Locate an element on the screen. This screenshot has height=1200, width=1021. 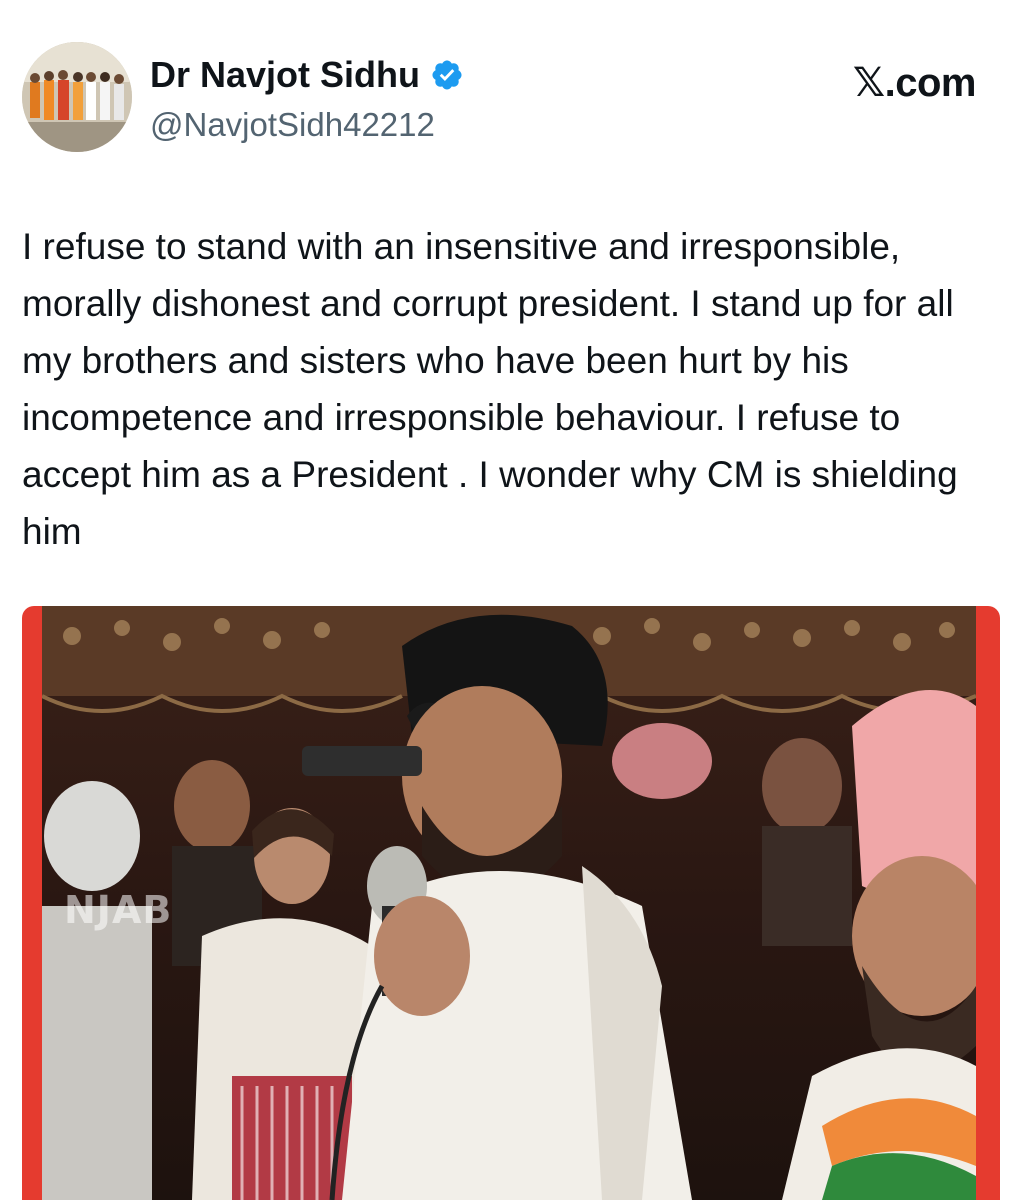
avatar is located at coordinates (77, 97).